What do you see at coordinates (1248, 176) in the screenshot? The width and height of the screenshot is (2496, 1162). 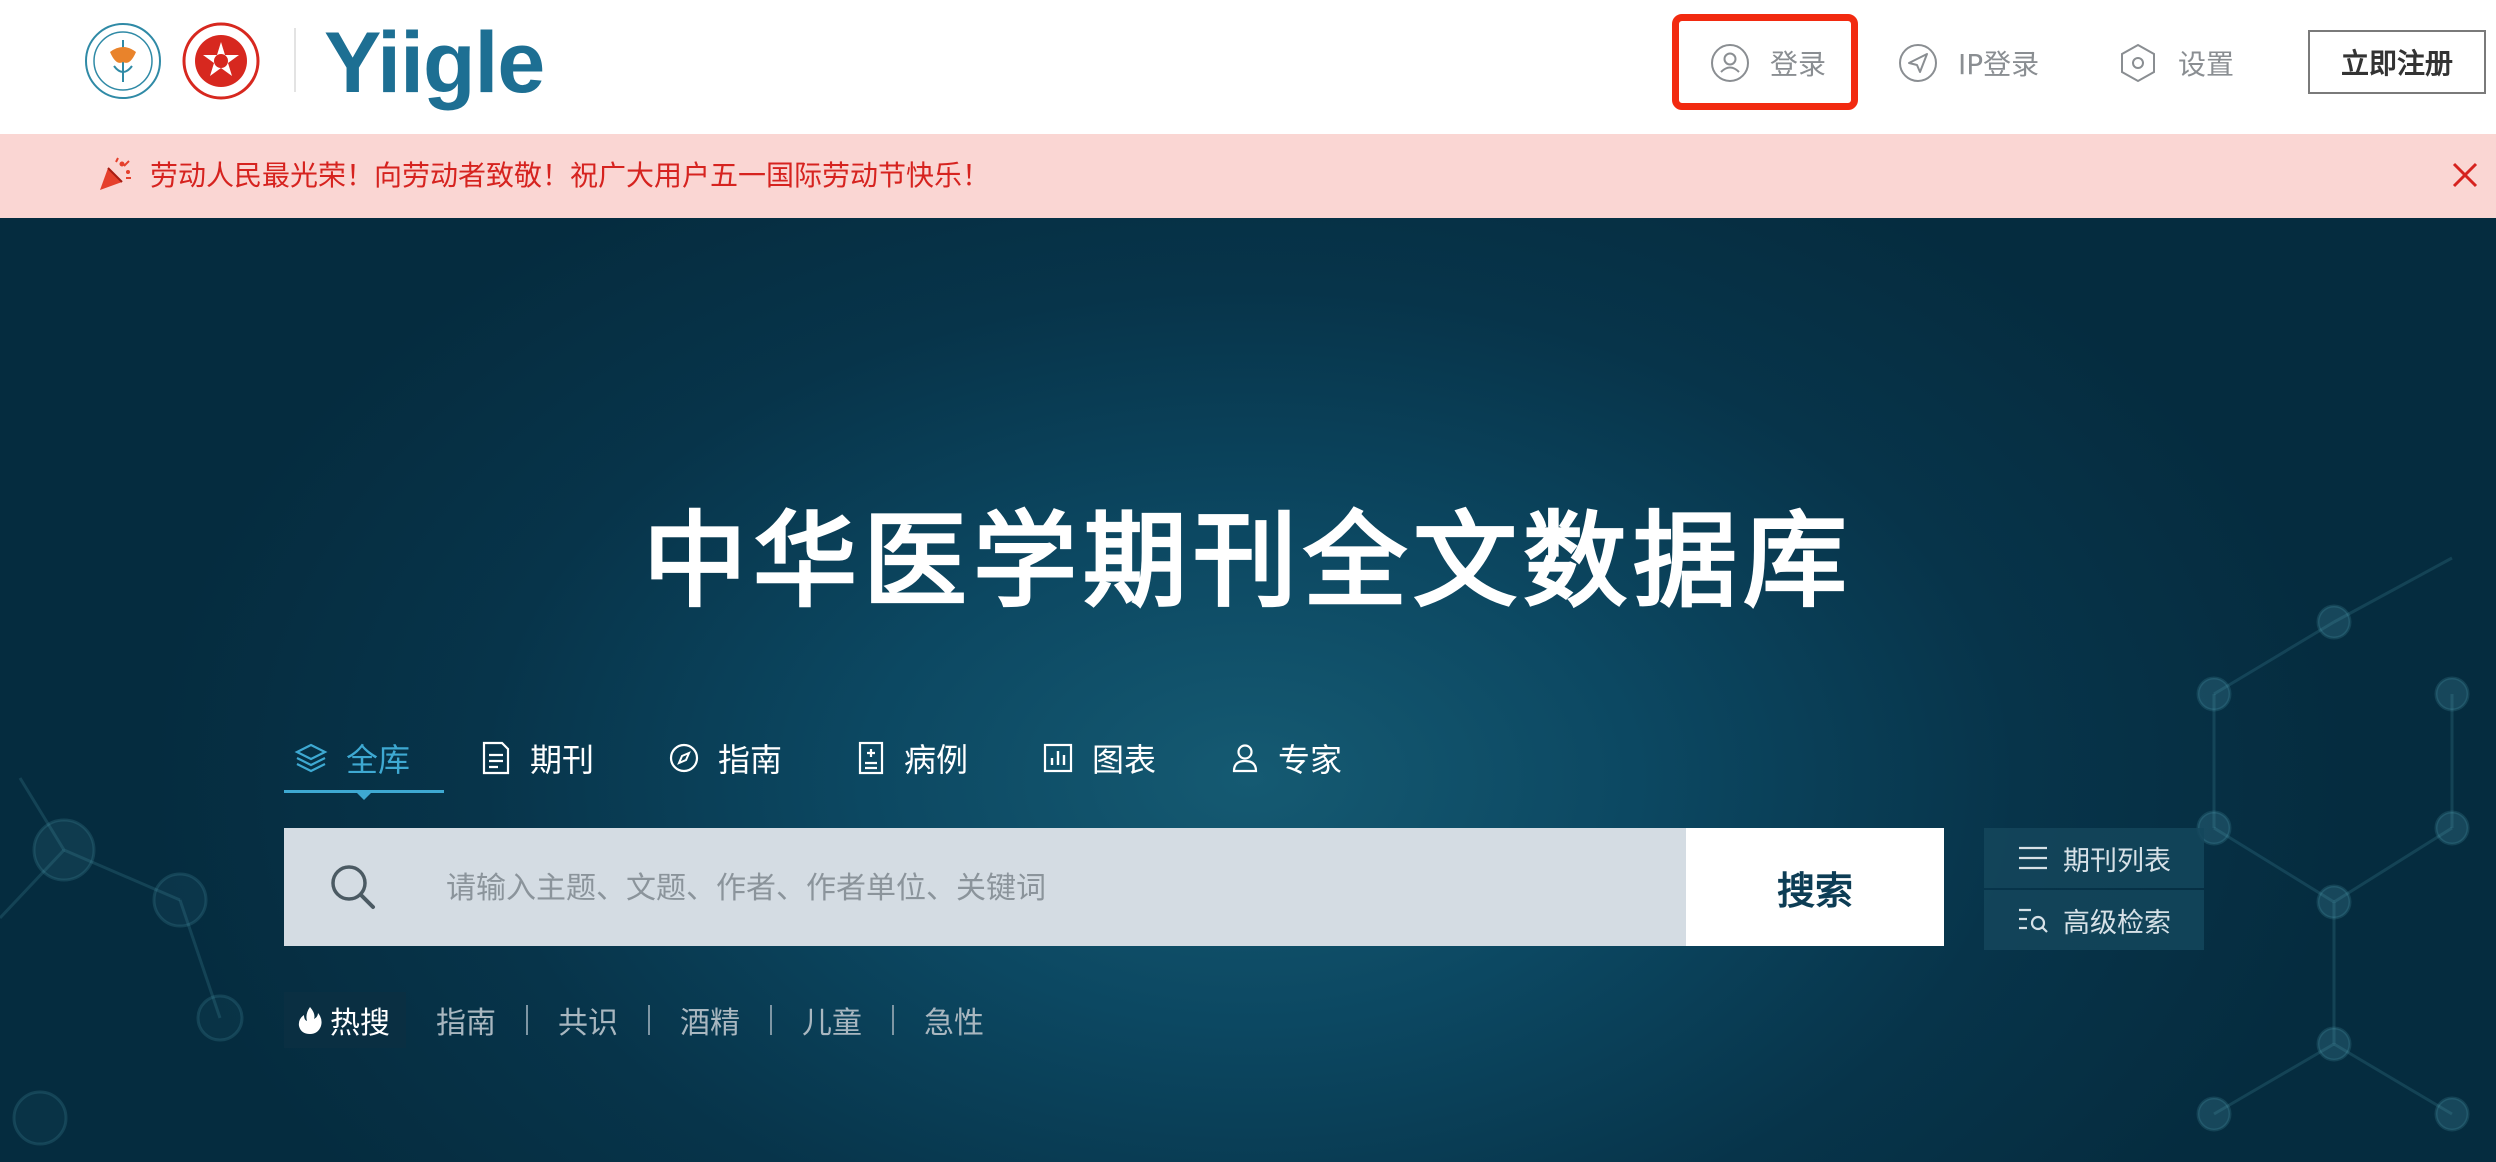 I see `announcement-bar: 劳动人民最光荣！向劳动者致敬！祝广大用户五一国际劳动节快乐！` at bounding box center [1248, 176].